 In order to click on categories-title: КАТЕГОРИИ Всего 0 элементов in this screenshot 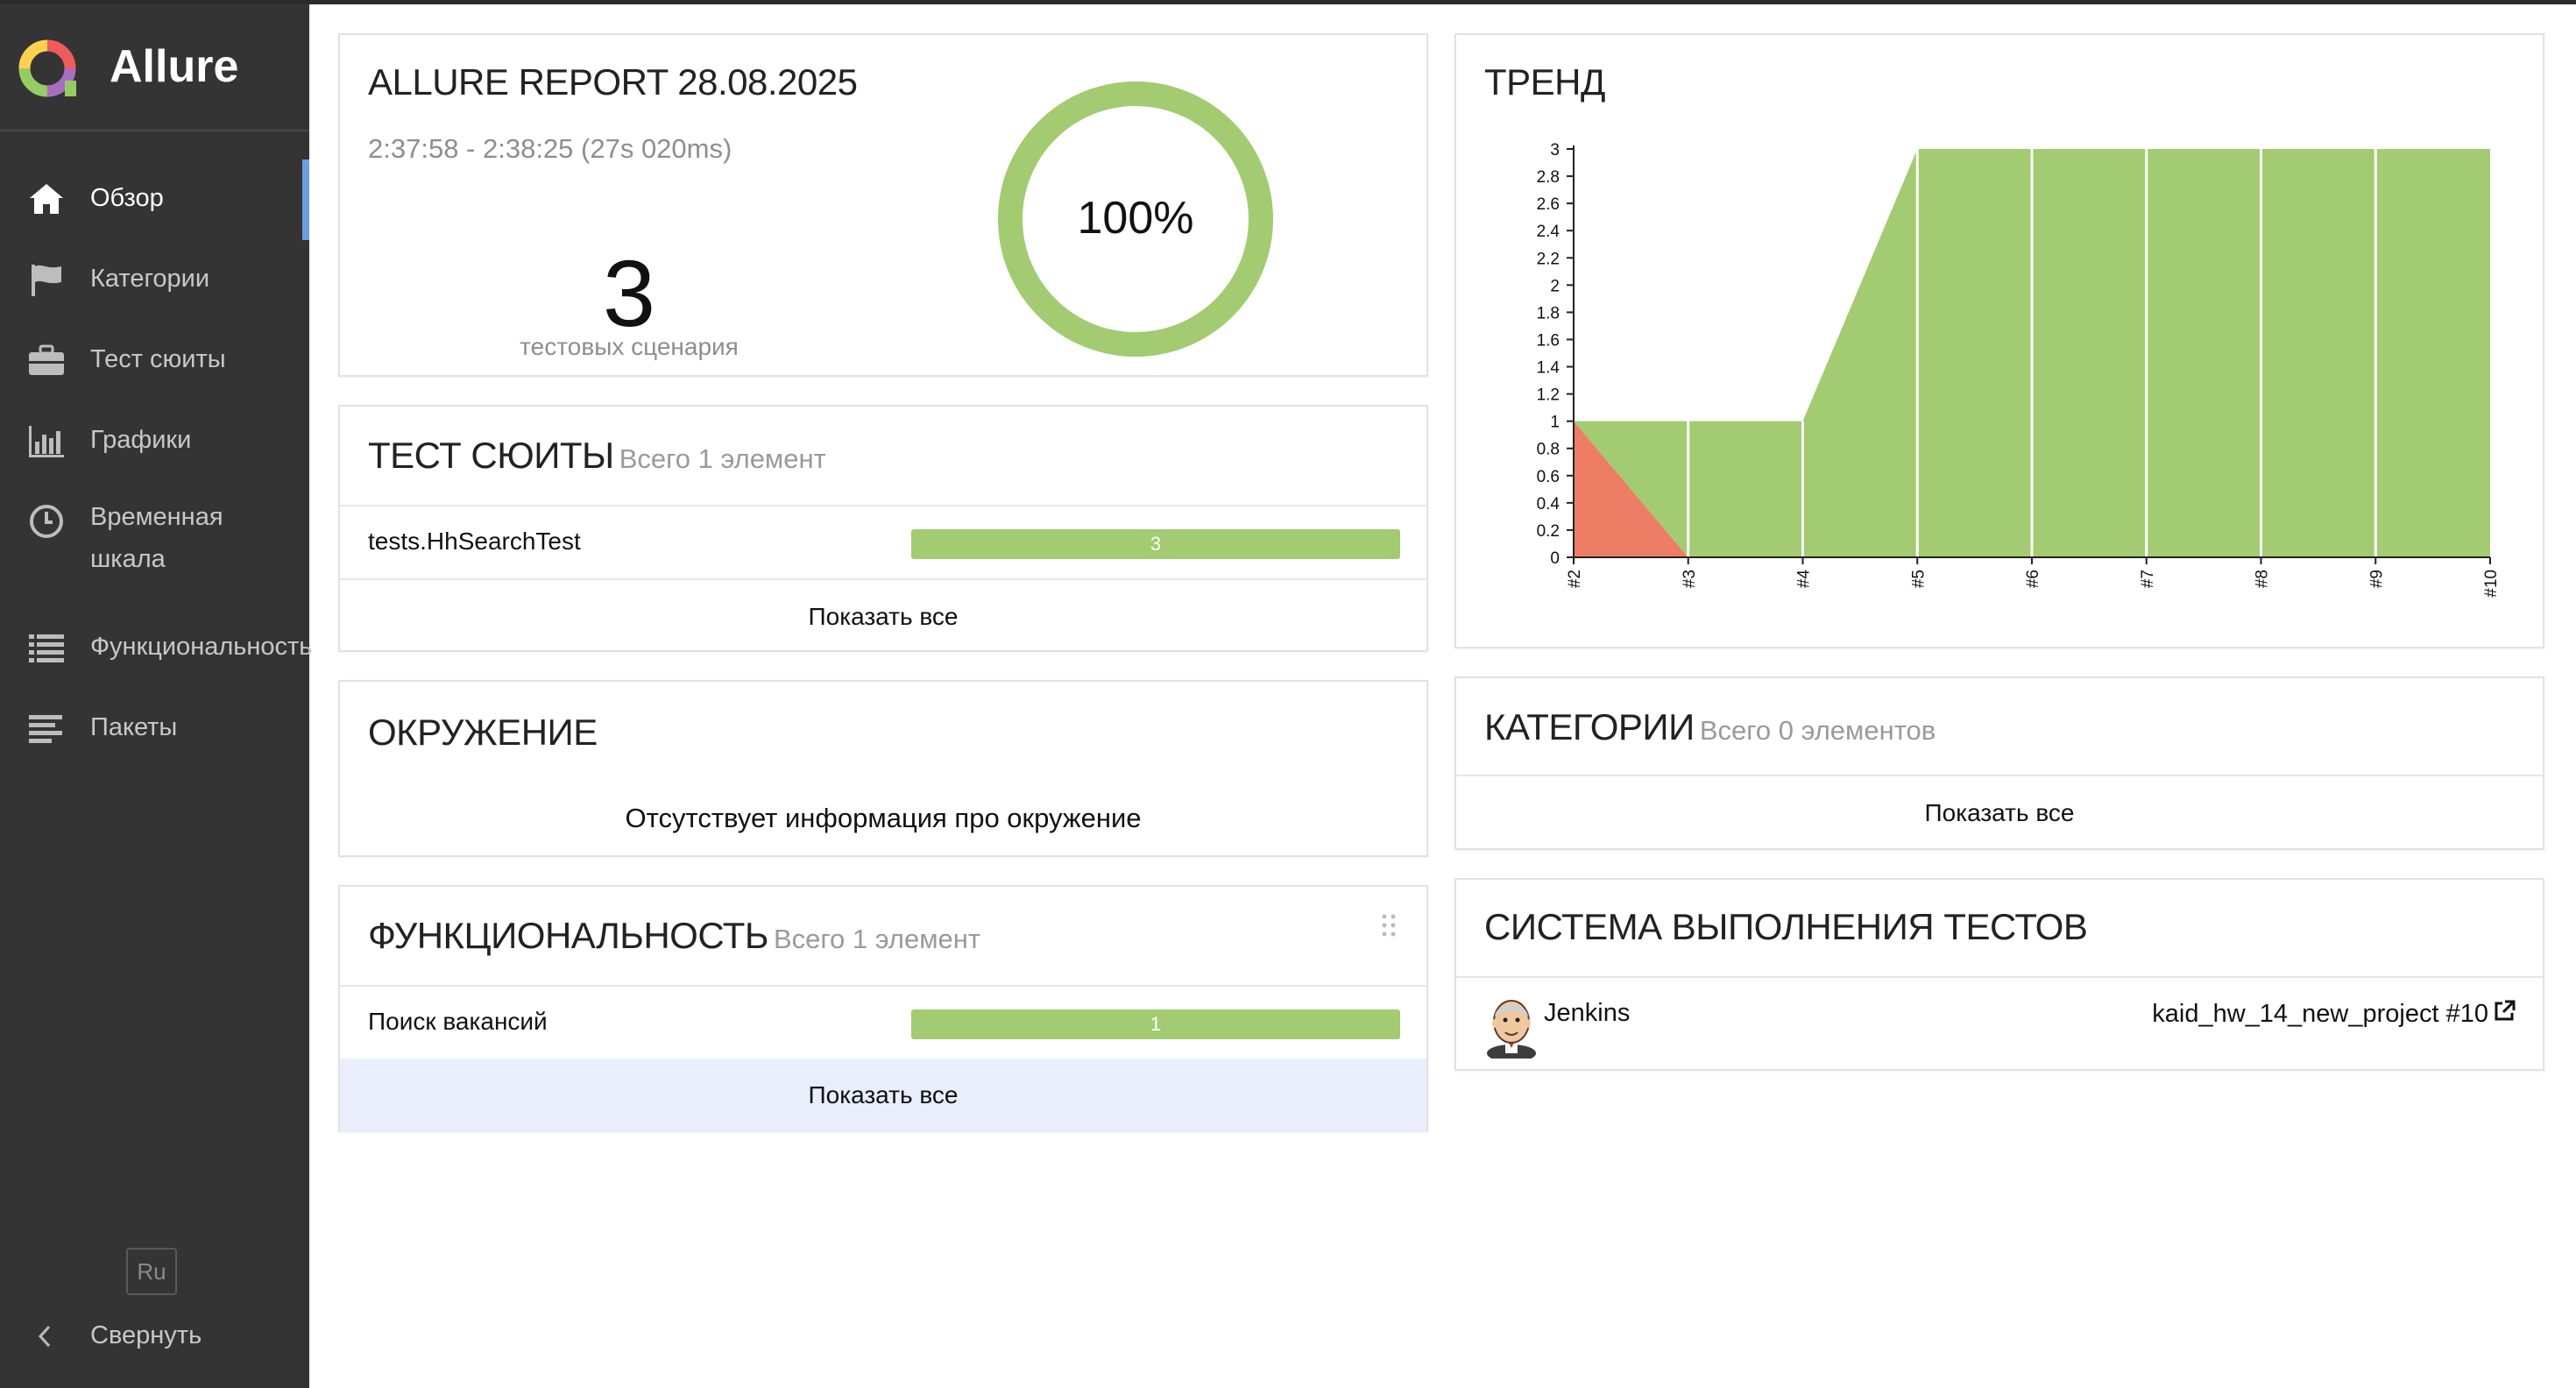, I will do `click(1710, 727)`.